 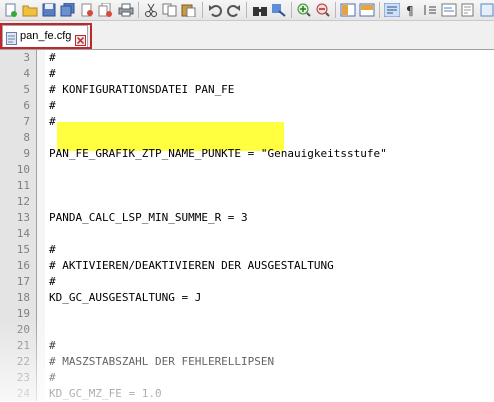 I want to click on line-number: 11, so click(x=23, y=185).